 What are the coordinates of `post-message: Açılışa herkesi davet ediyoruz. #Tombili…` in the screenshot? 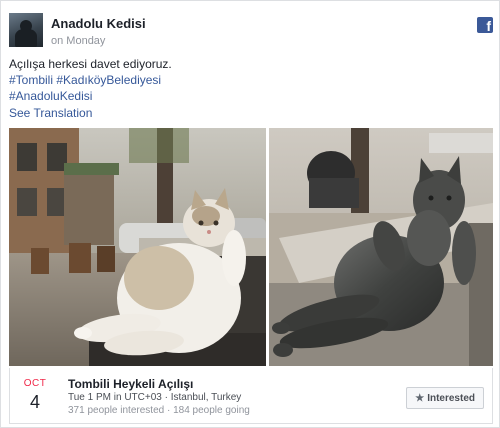 It's located at (251, 80).